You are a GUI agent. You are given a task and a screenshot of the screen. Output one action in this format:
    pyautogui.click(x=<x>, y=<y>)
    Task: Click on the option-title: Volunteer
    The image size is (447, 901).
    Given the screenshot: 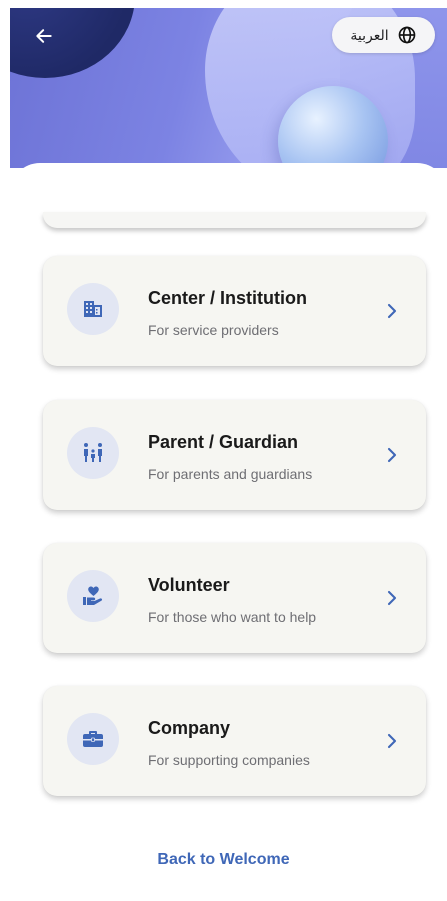 What is the action you would take?
    pyautogui.click(x=189, y=585)
    